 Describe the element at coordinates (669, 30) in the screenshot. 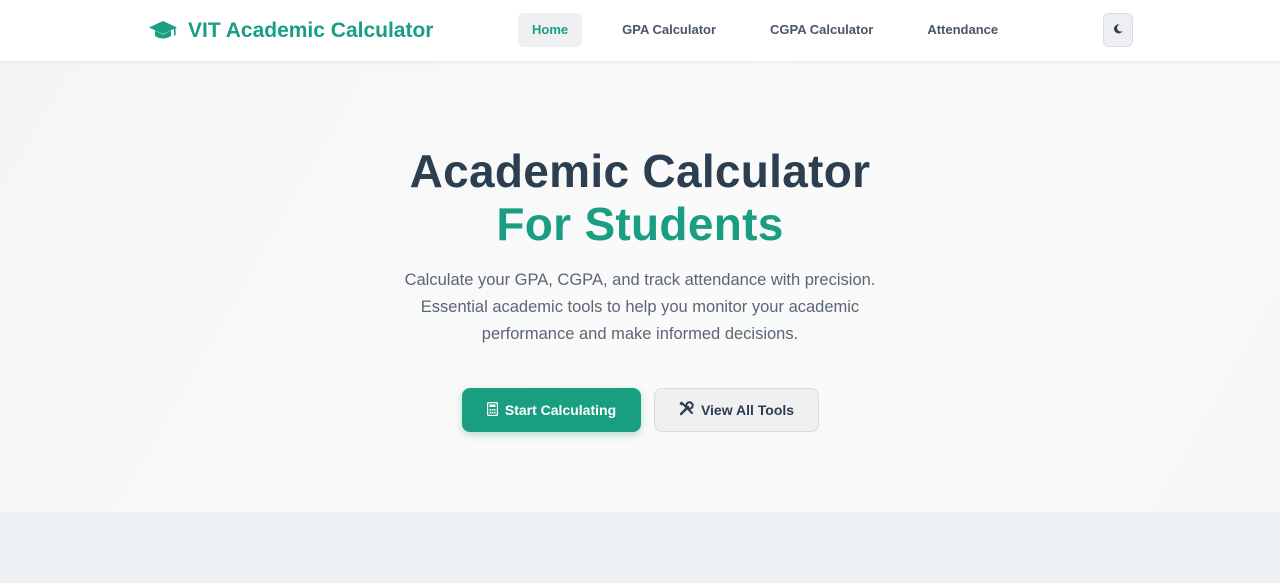

I see `nav-gpa-calculator: GPA Calculator` at that location.